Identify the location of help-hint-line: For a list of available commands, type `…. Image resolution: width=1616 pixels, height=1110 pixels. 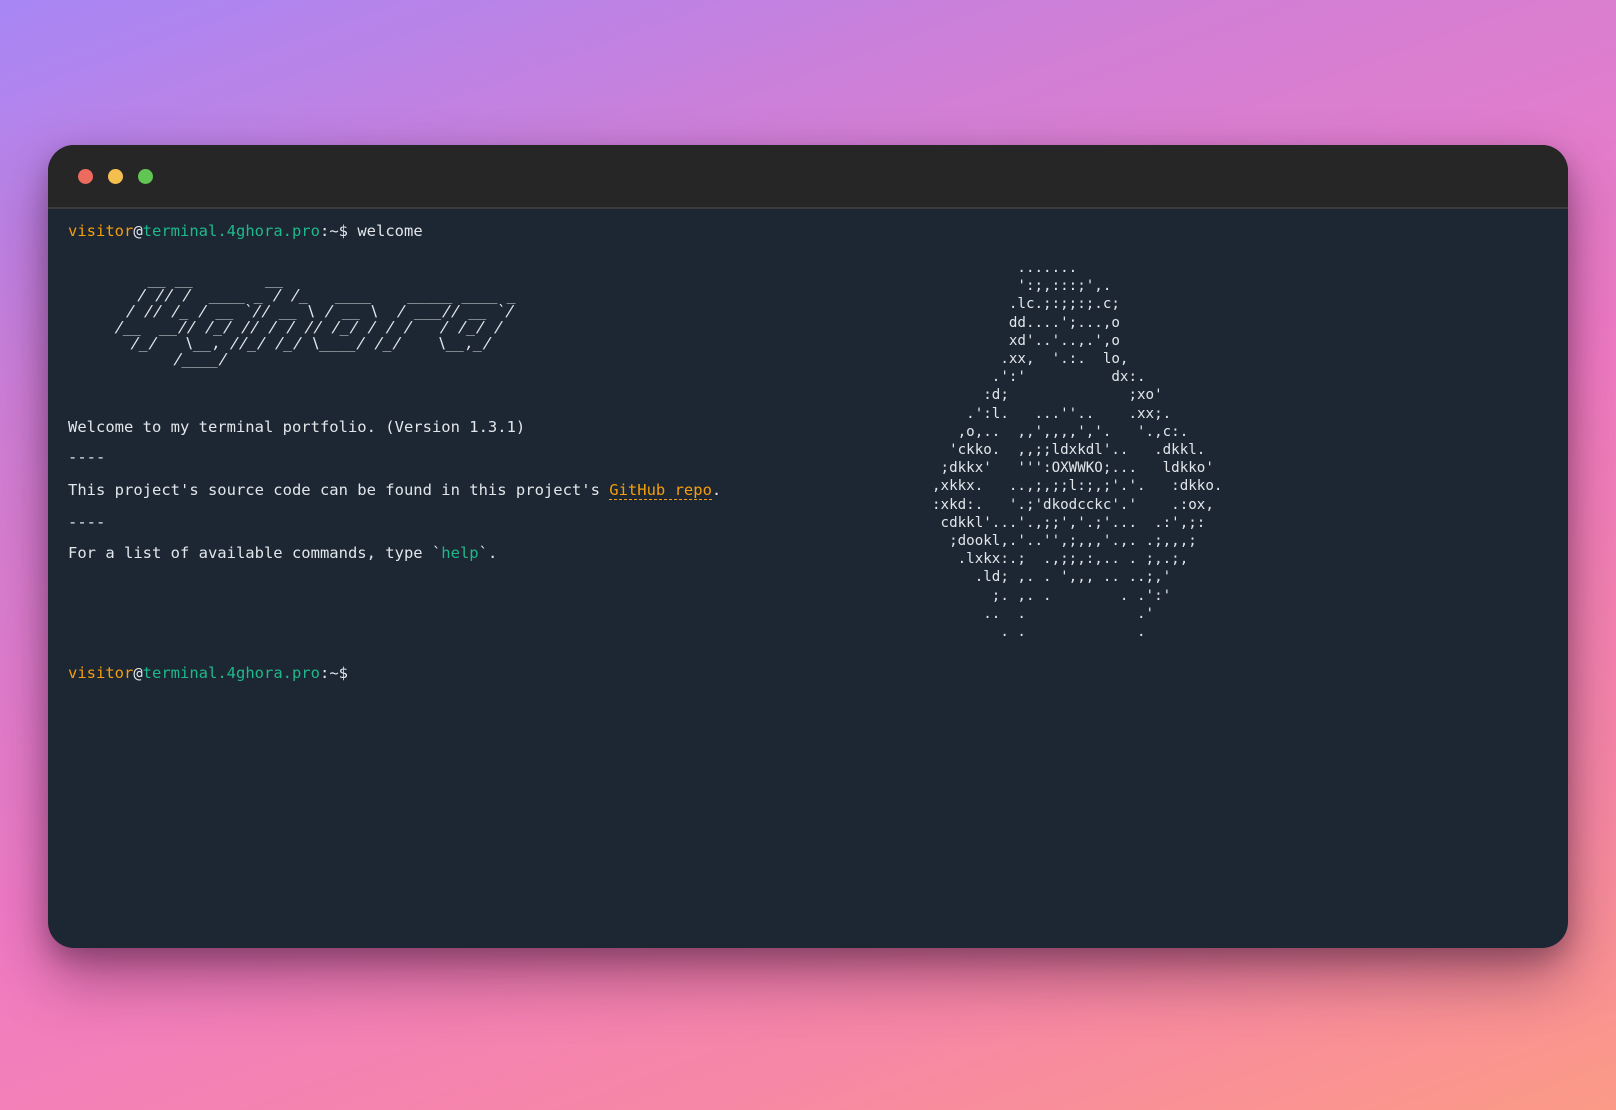
(282, 553).